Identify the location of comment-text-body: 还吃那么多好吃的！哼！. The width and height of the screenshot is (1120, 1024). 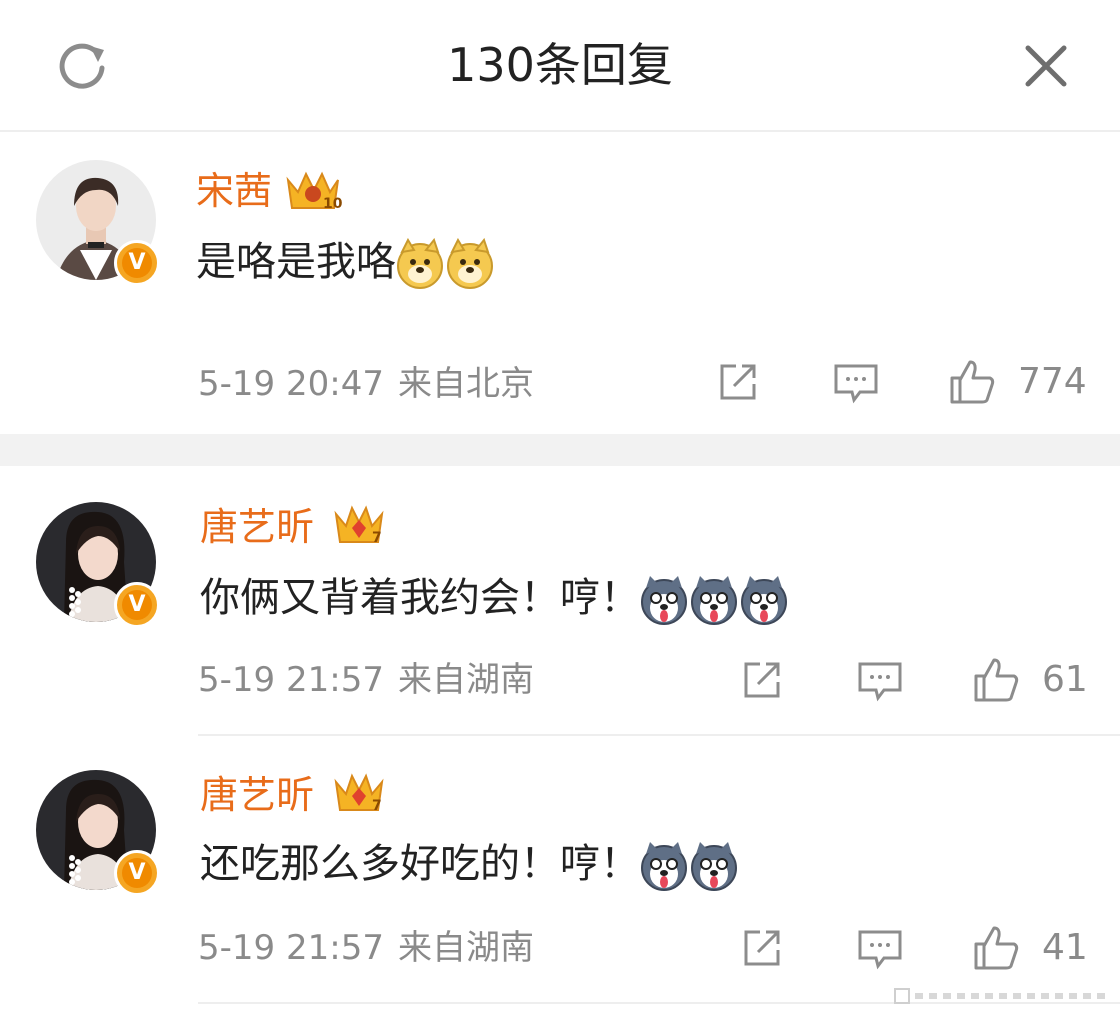
(420, 864).